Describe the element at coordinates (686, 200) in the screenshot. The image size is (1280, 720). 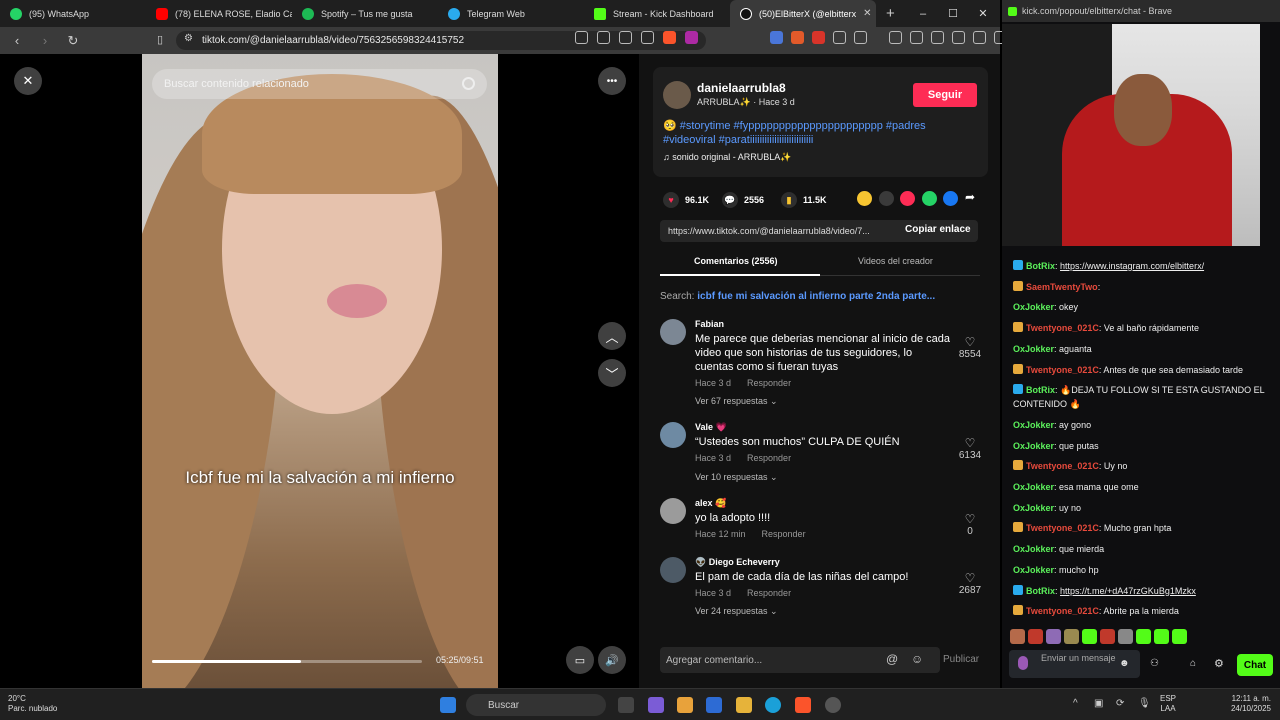
I see `like-button: ♥ 96.1K` at that location.